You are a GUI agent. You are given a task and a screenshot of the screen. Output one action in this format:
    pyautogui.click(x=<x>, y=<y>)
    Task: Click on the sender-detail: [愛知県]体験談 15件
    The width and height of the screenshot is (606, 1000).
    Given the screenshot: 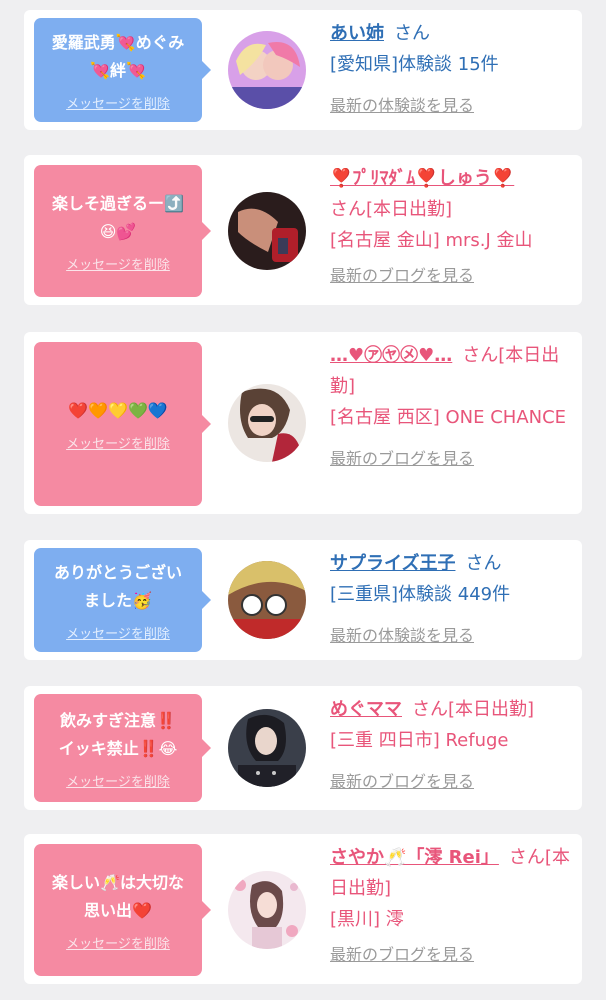 What is the action you would take?
    pyautogui.click(x=414, y=64)
    